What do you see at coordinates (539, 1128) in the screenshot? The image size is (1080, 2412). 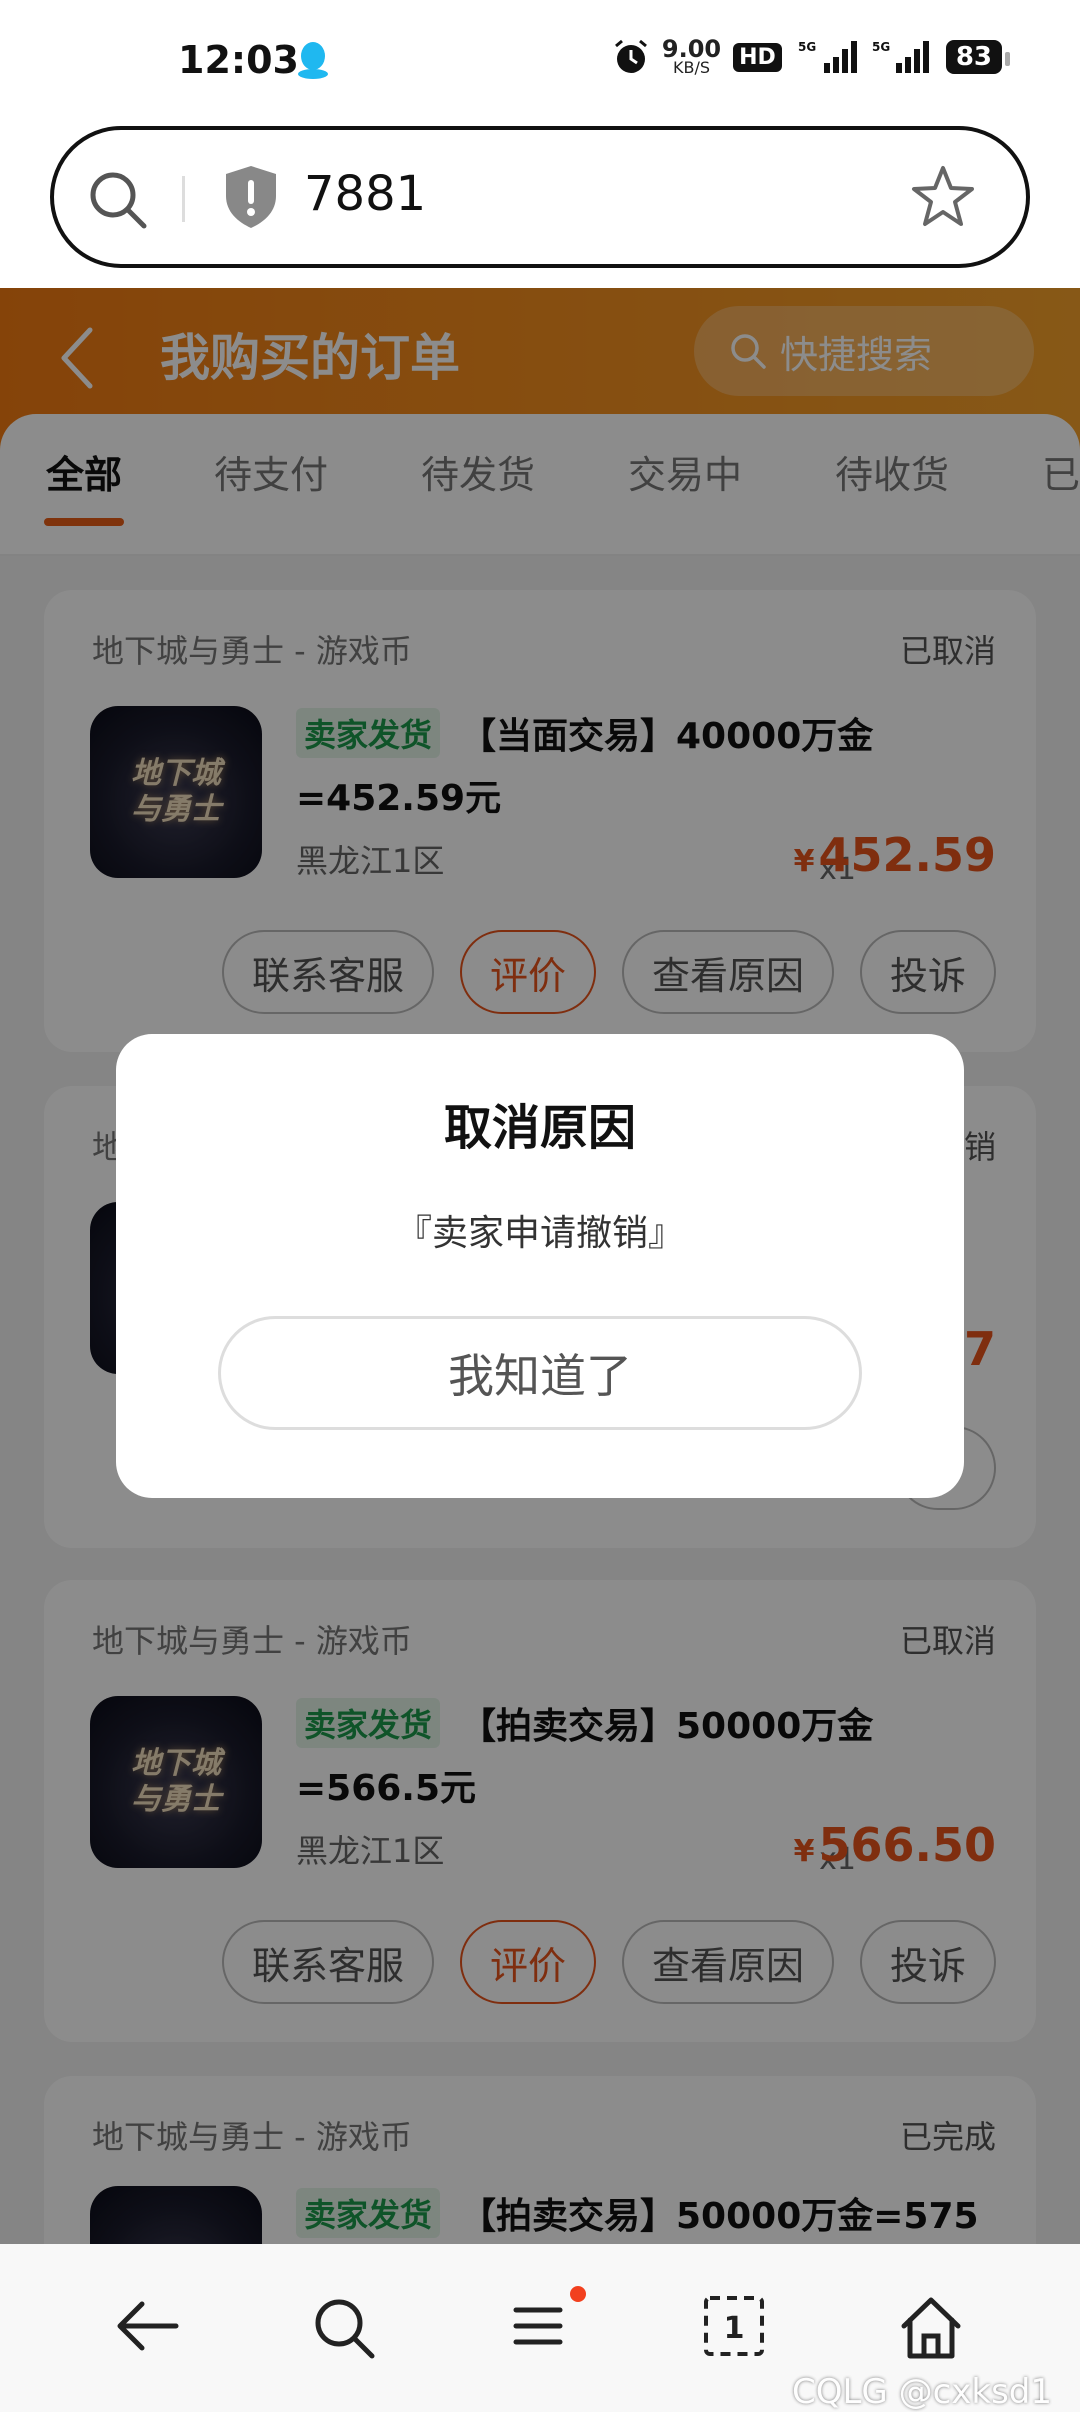 I see `dialog-title: 取消原因` at bounding box center [539, 1128].